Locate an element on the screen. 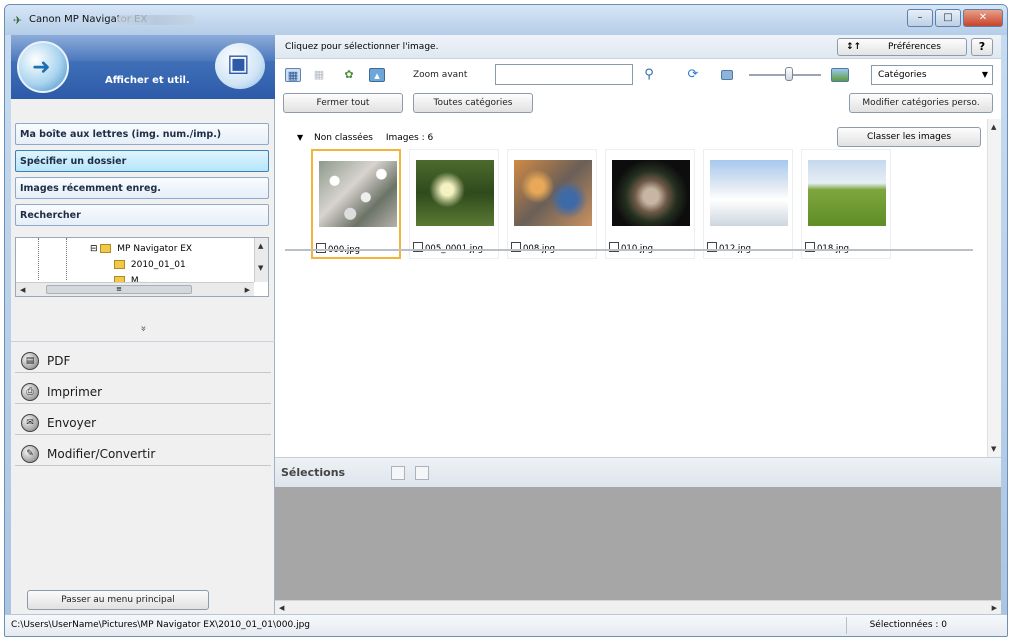 The width and height of the screenshot is (1012, 643). action-edit-convert: ✎ Modifier/Convertir is located at coordinates (143, 450).